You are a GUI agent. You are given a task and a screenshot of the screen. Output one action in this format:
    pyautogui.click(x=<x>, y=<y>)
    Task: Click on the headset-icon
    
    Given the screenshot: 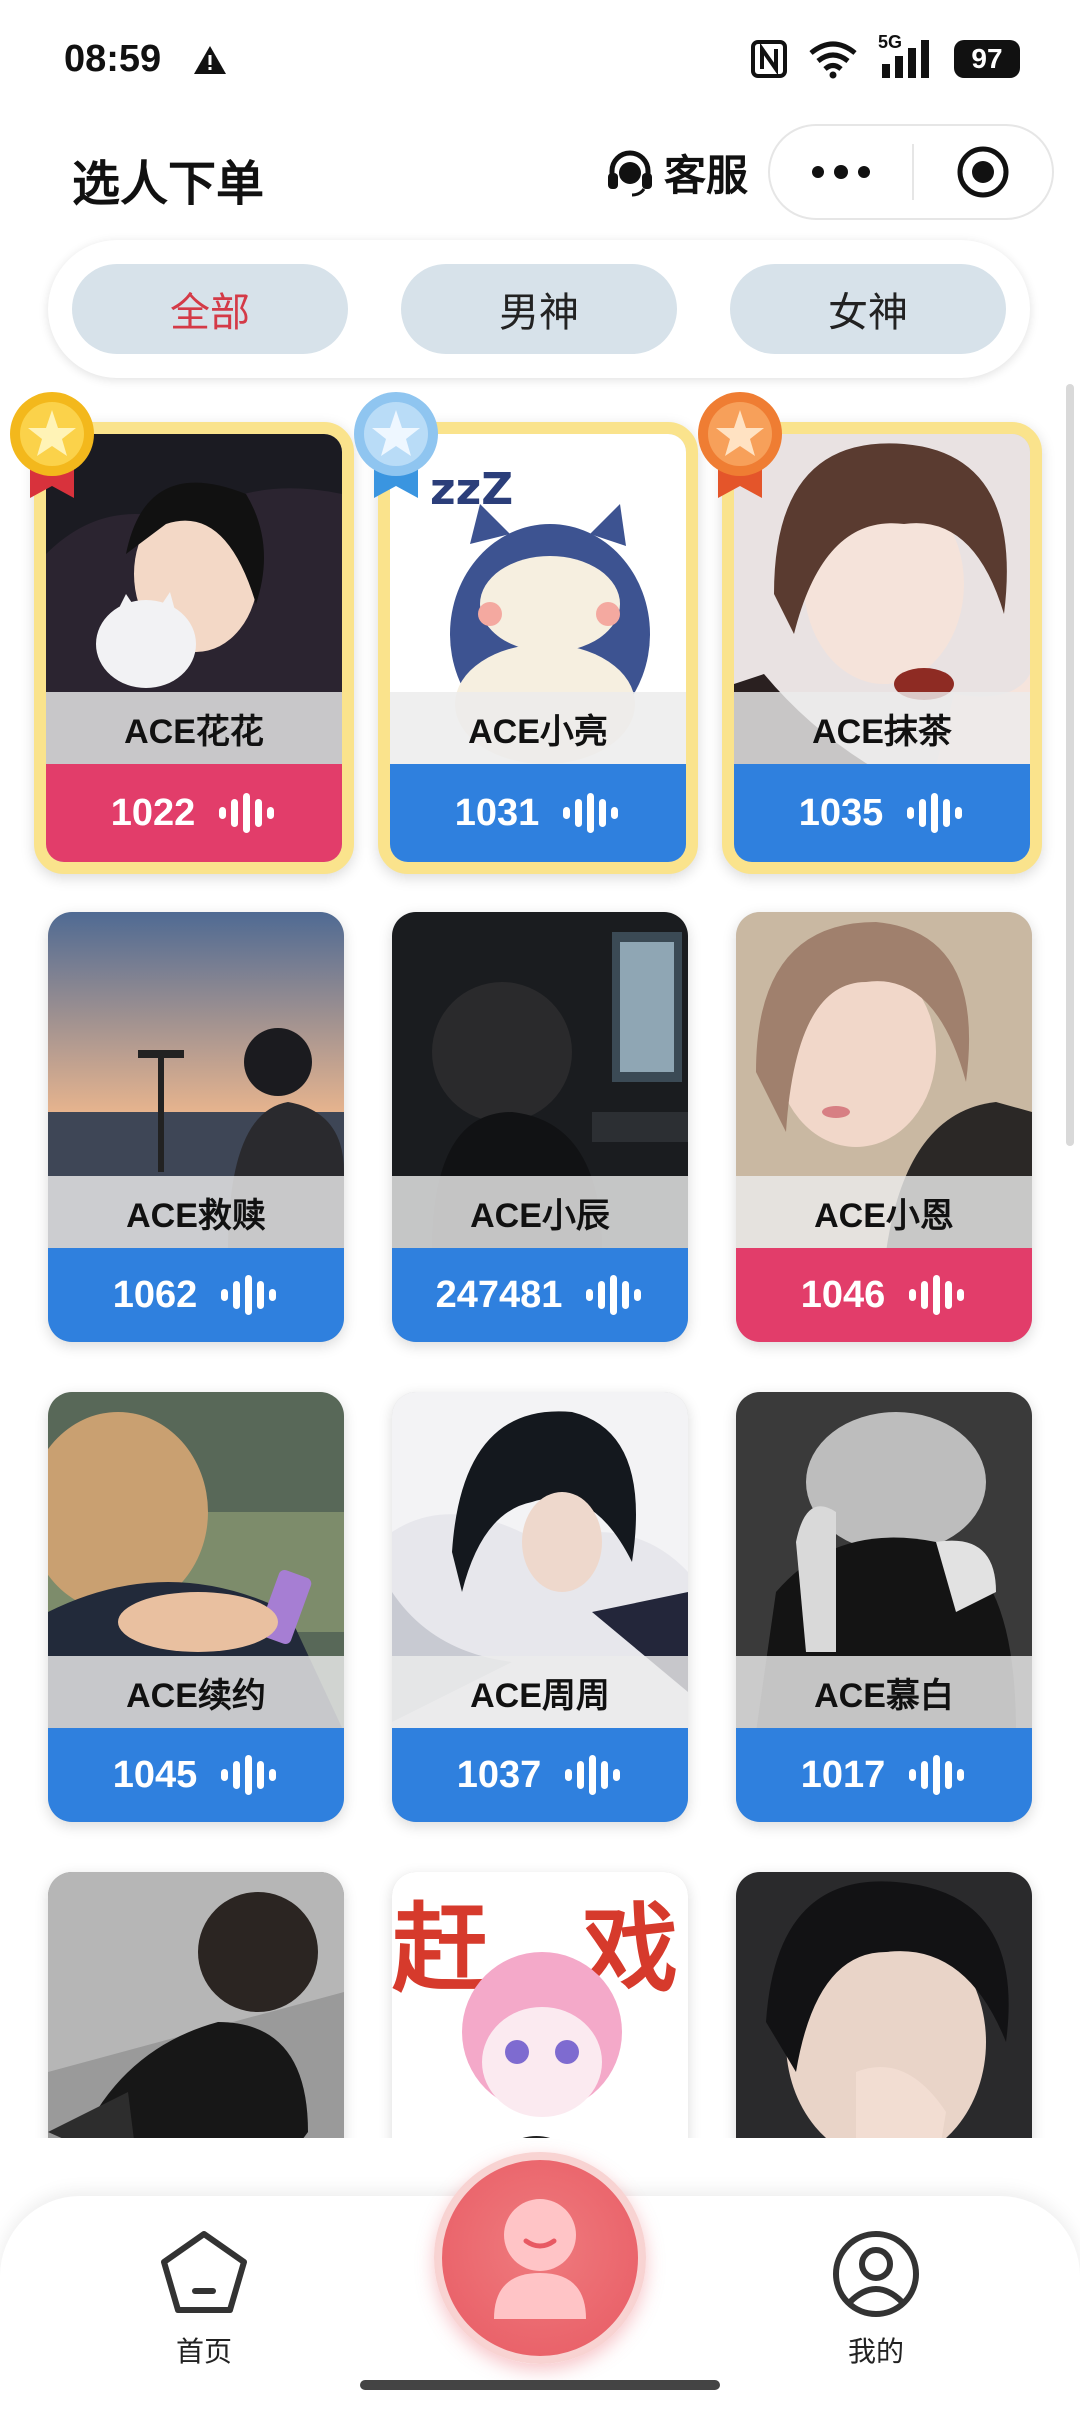 What is the action you would take?
    pyautogui.click(x=630, y=173)
    